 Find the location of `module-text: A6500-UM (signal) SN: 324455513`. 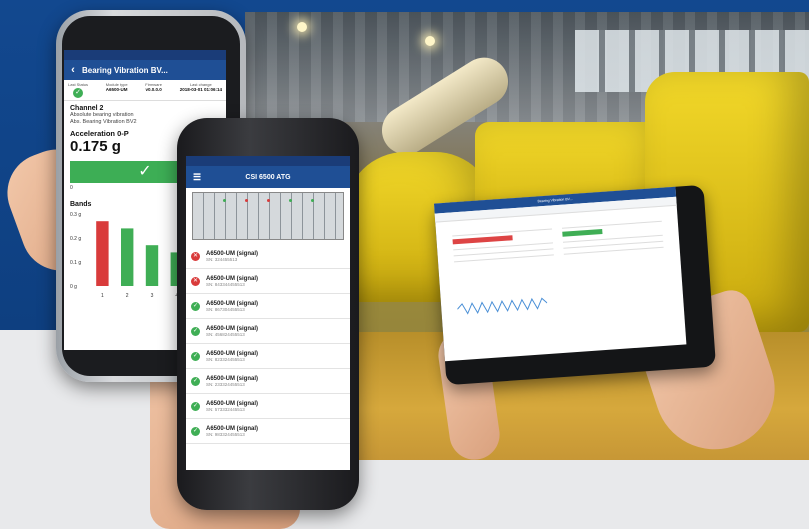

module-text: A6500-UM (signal) SN: 324455513 is located at coordinates (275, 256).